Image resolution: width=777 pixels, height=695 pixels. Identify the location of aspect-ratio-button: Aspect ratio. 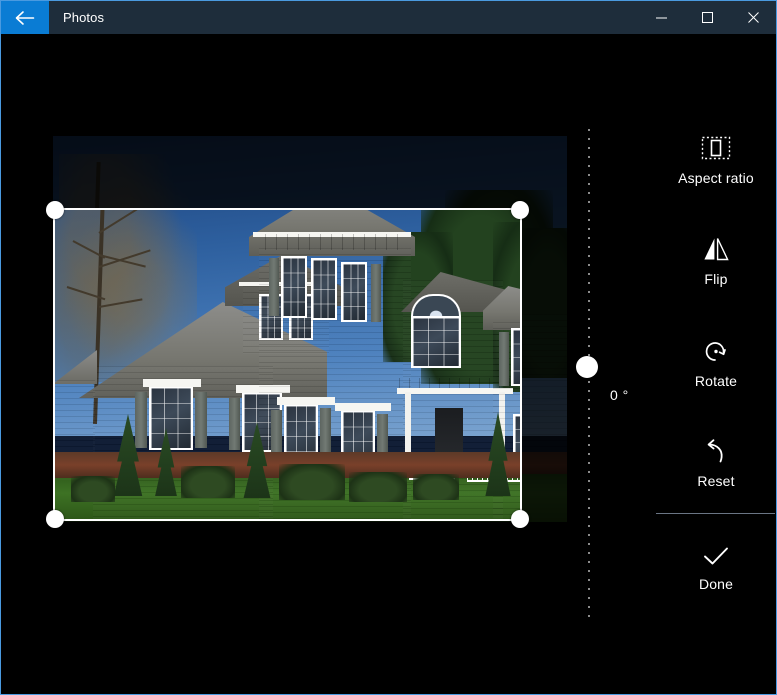
(716, 158).